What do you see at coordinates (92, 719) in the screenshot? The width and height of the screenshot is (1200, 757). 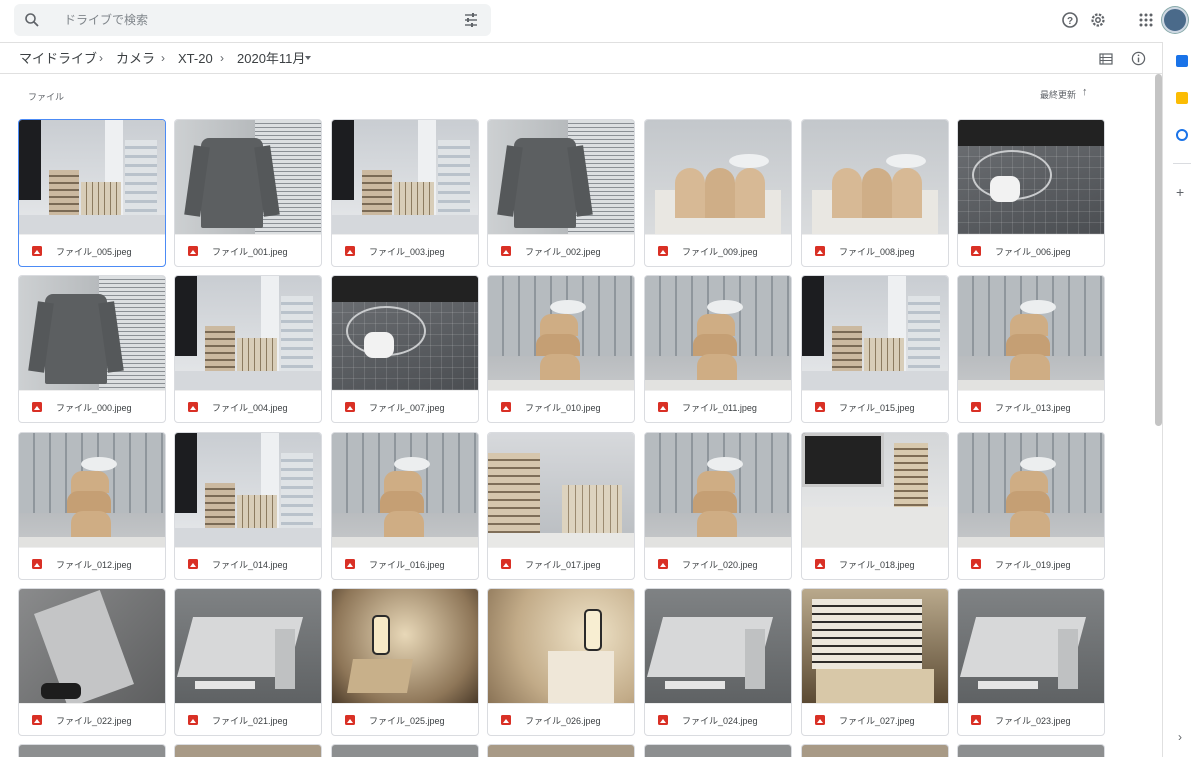 I see `file-caption: ファイル_022.jpeg` at bounding box center [92, 719].